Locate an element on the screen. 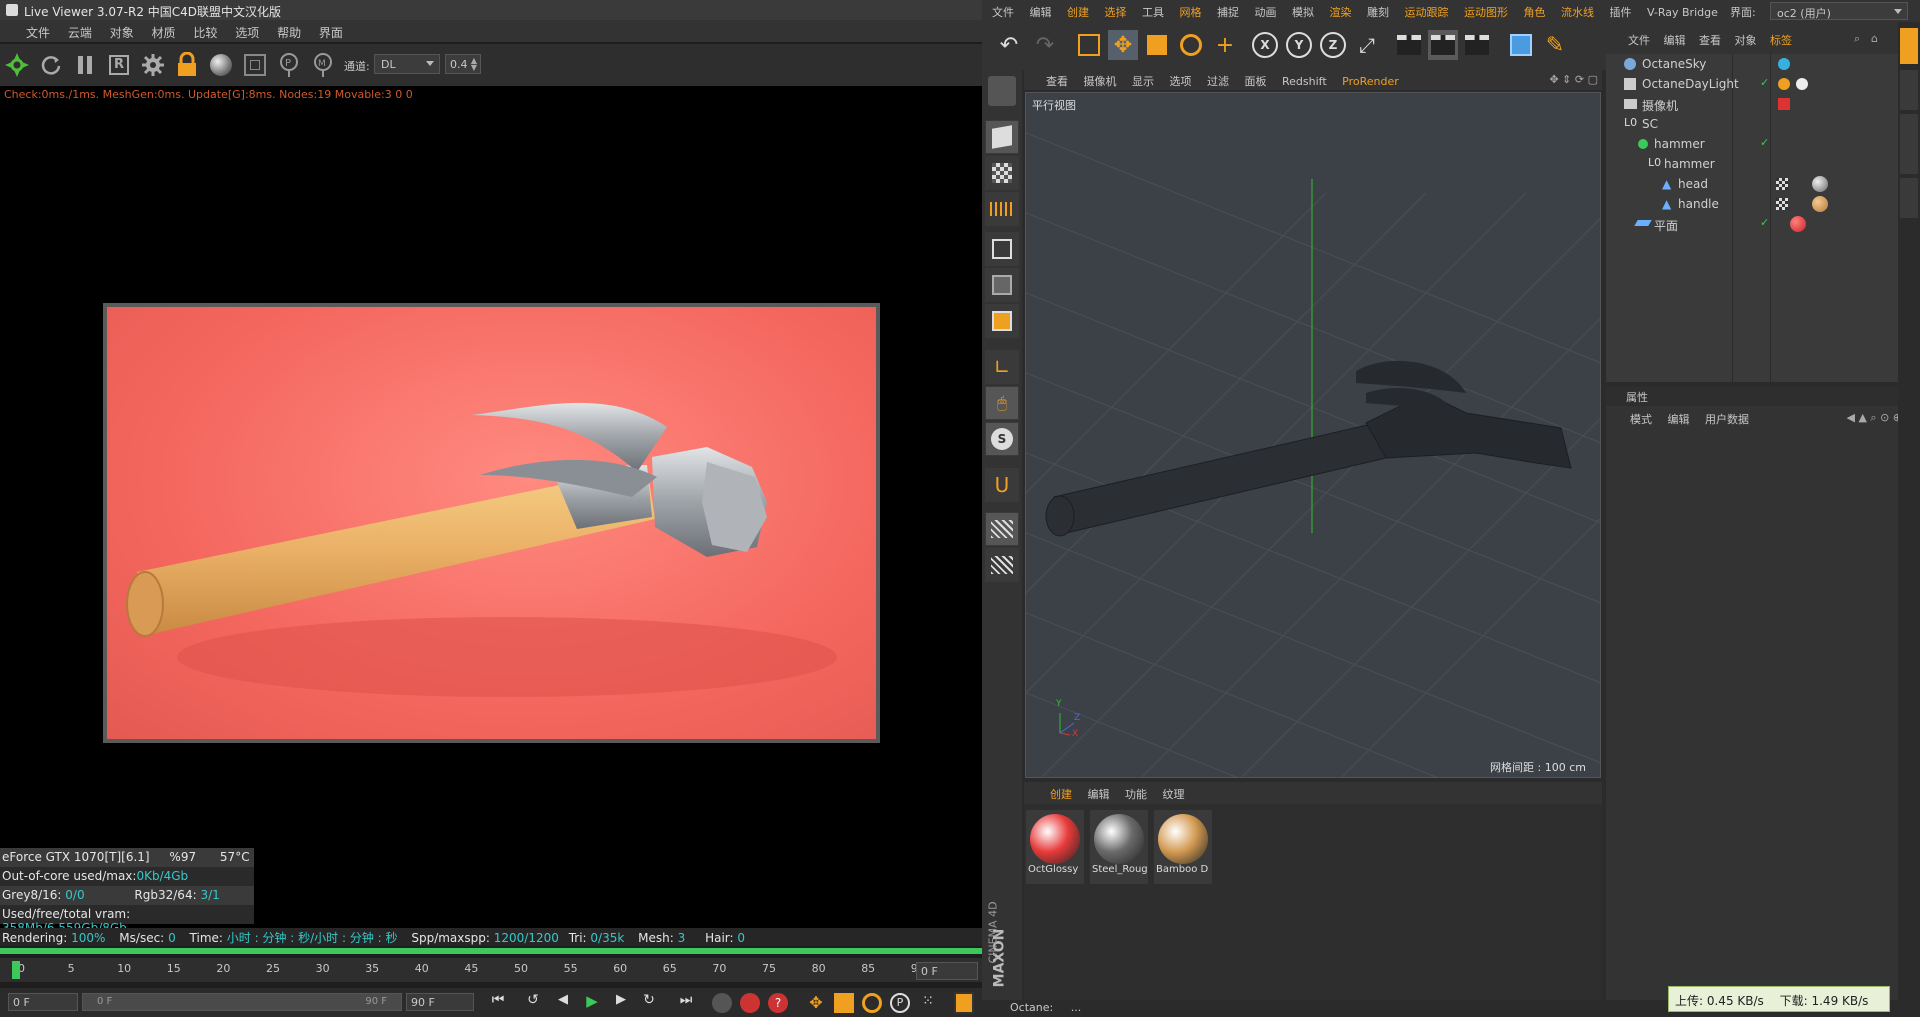 This screenshot has width=1920, height=1017. keyframe-off-icon is located at coordinates (722, 1003).